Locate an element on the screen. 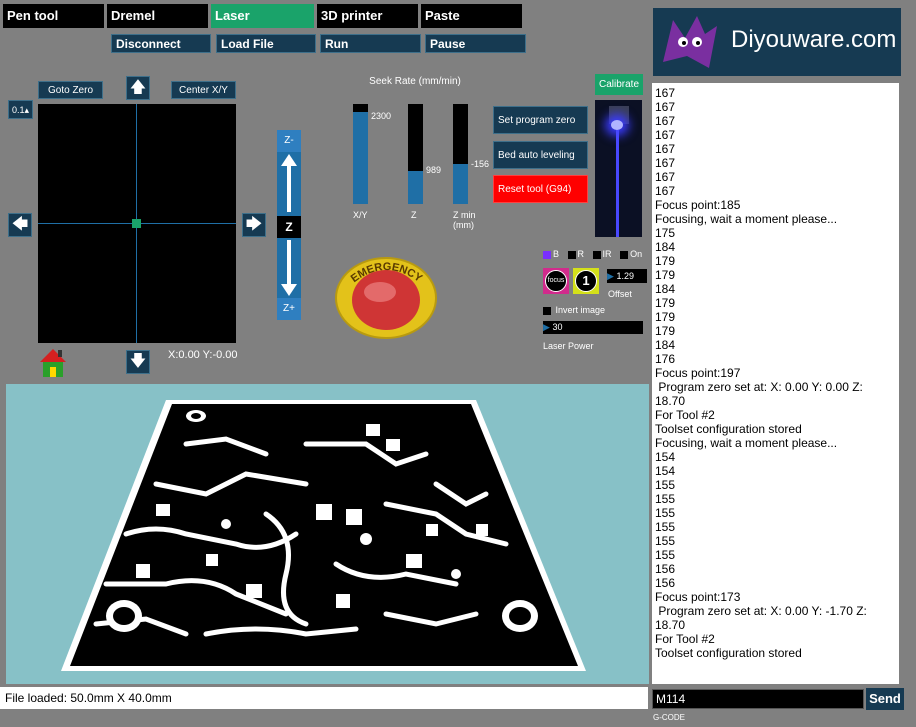  xy-jog-area is located at coordinates (137, 223).